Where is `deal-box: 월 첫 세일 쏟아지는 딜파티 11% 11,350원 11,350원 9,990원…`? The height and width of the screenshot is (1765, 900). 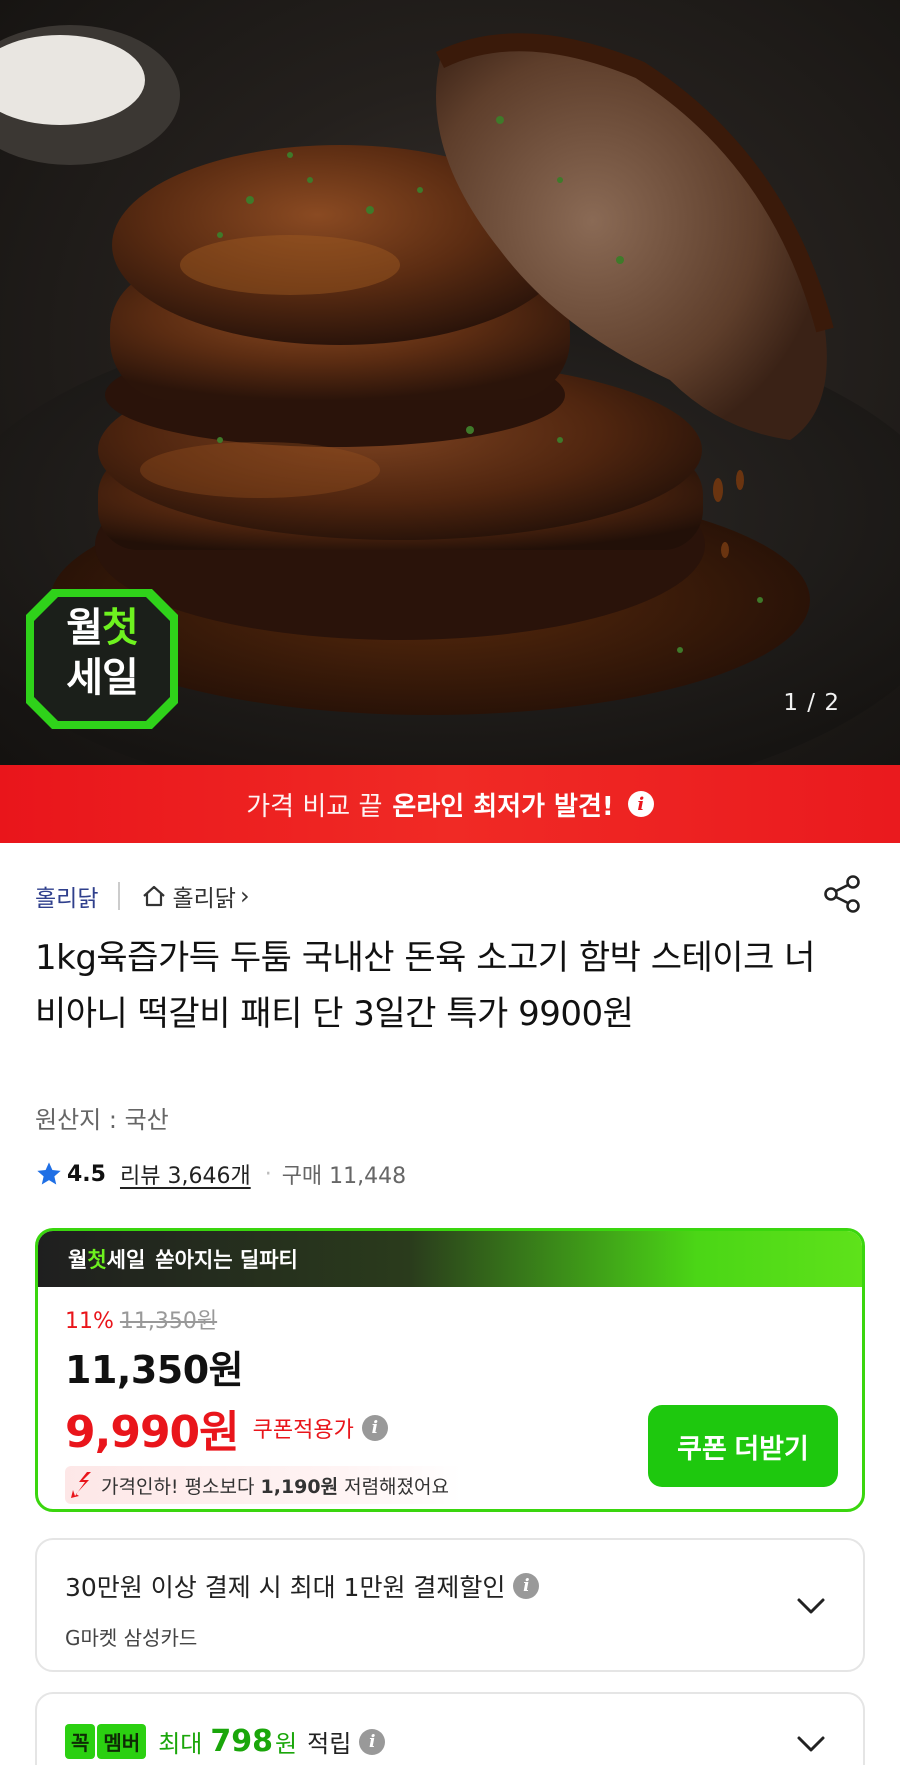
deal-box: 월 첫 세일 쏟아지는 딜파티 11% 11,350원 11,350원 9,990원… is located at coordinates (450, 1370).